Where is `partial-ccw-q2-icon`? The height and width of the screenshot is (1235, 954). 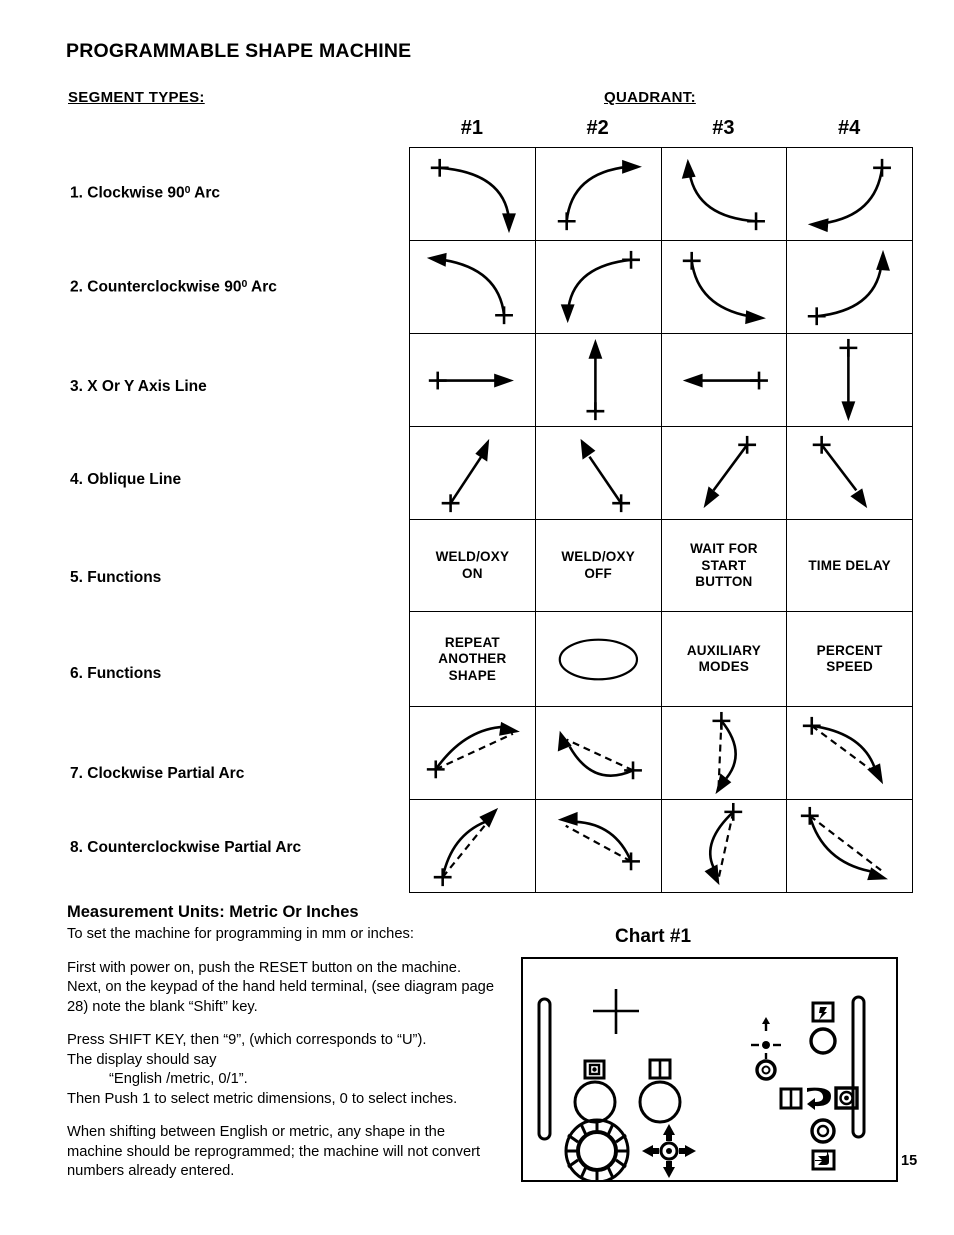
partial-ccw-q2-icon is located at coordinates (598, 841).